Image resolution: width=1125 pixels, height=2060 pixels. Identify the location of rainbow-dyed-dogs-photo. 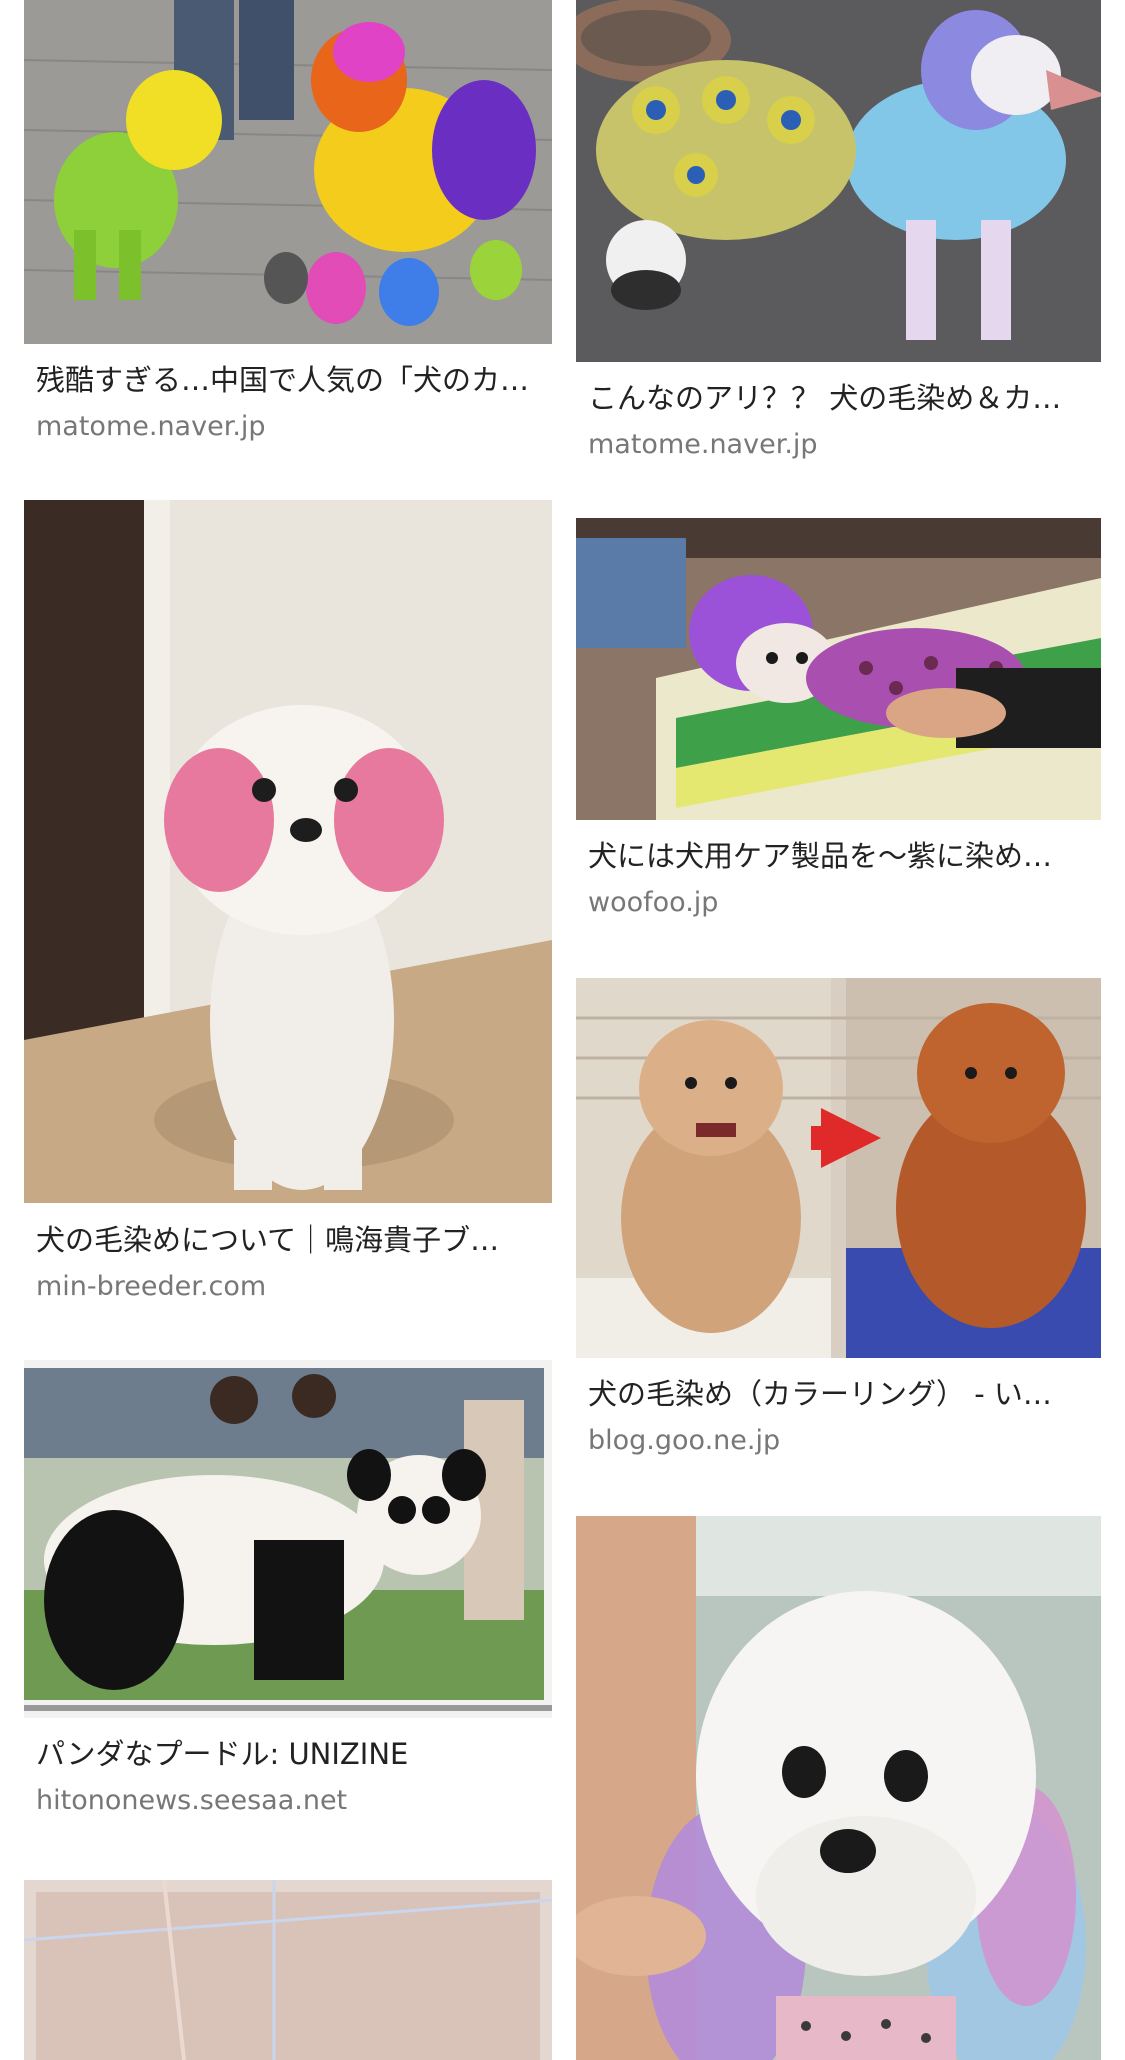
(288, 172).